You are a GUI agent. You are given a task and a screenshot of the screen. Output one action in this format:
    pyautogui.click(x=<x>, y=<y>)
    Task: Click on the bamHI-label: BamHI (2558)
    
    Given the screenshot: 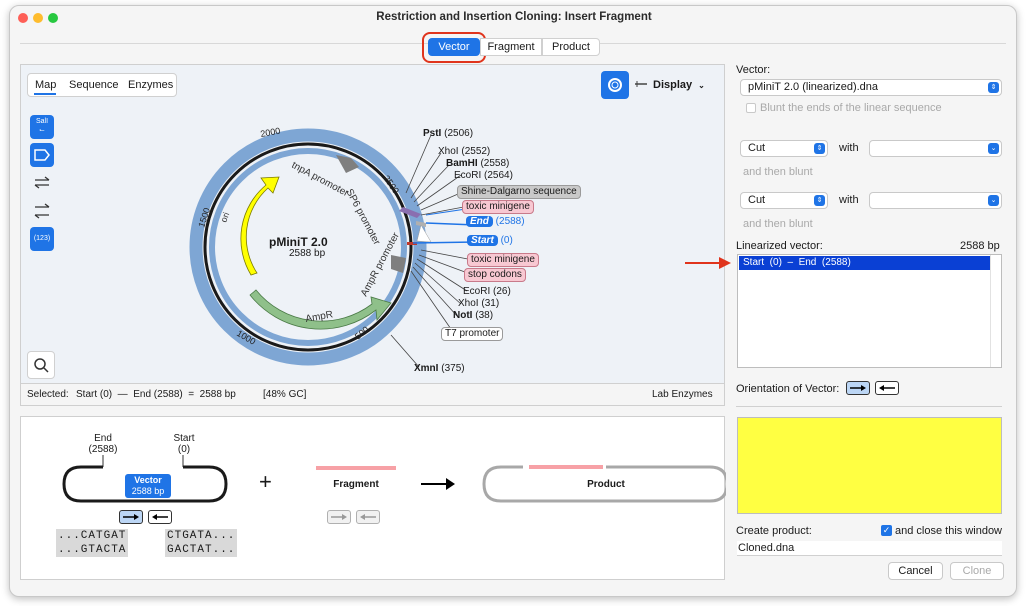 What is the action you would take?
    pyautogui.click(x=477, y=163)
    